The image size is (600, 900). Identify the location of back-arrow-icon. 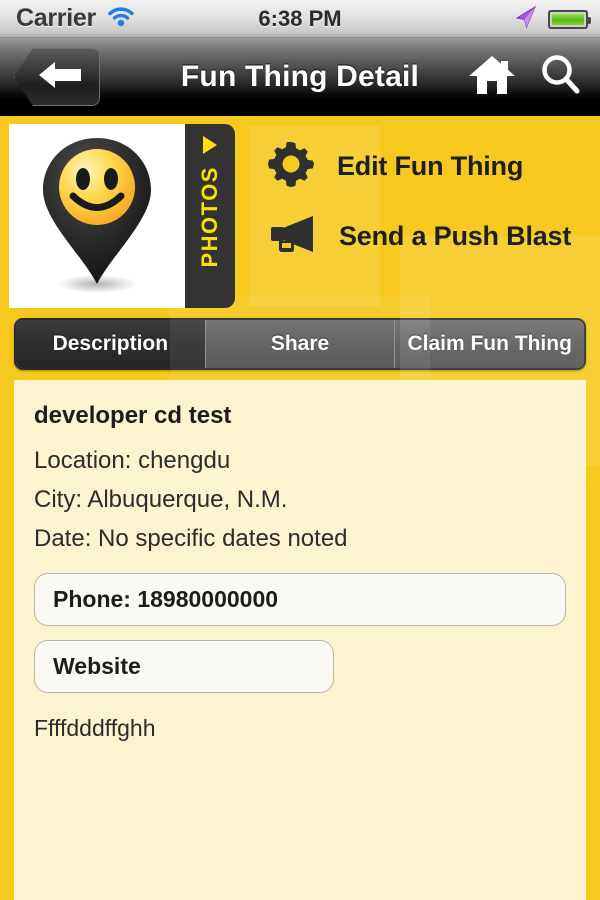
(57, 77).